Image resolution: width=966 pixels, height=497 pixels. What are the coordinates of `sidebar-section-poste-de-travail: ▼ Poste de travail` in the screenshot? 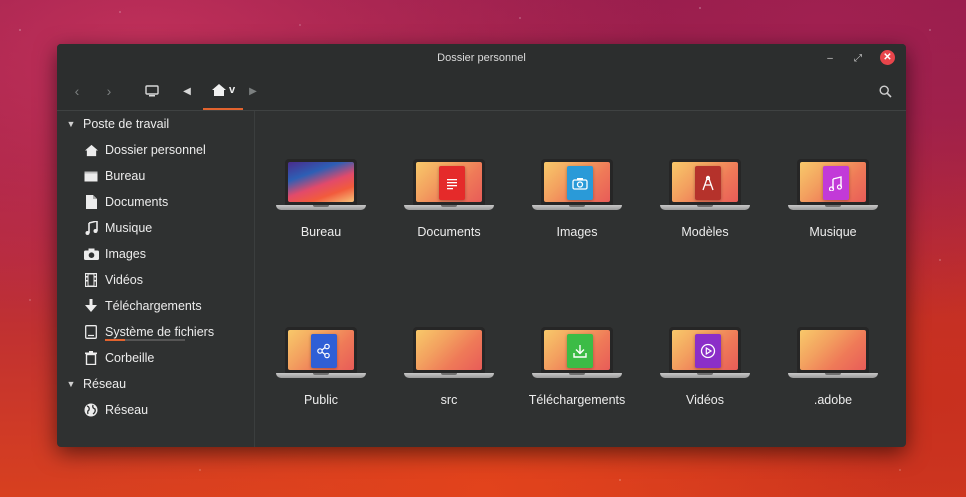 It's located at (113, 124).